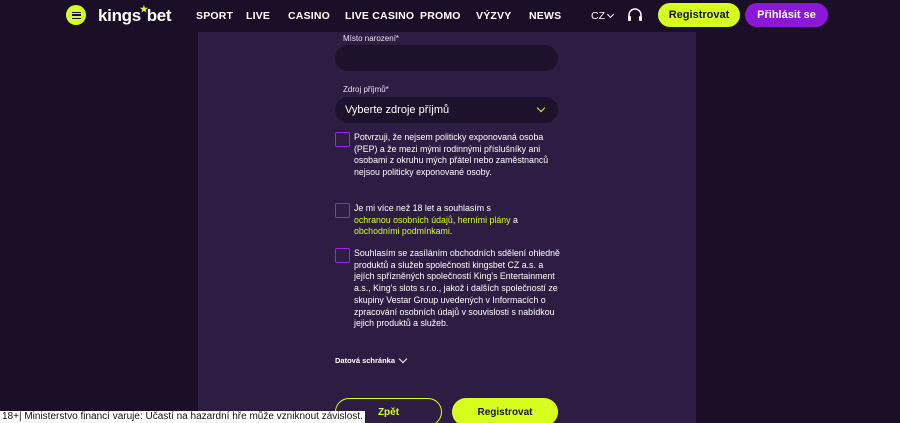  What do you see at coordinates (451, 231) in the screenshot?
I see `age-terms-end: .` at bounding box center [451, 231].